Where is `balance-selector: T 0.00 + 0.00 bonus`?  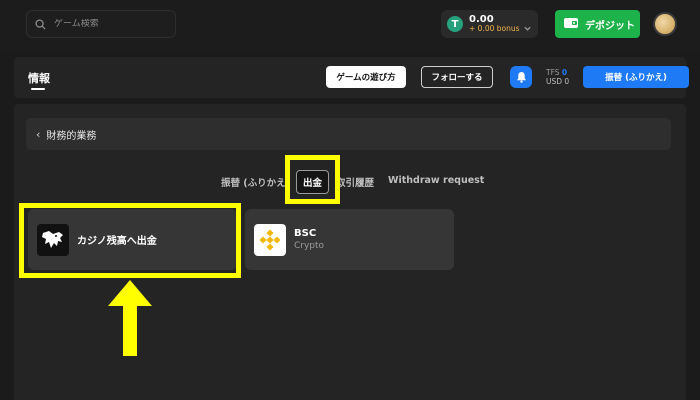 balance-selector: T 0.00 + 0.00 bonus is located at coordinates (489, 24).